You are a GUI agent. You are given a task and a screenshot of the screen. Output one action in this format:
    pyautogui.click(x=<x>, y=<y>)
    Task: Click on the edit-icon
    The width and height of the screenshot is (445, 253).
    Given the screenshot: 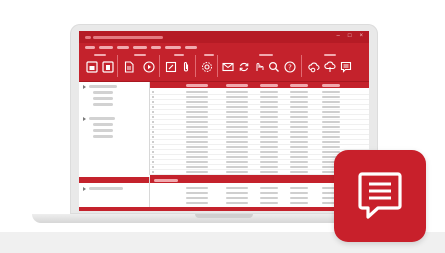 What is the action you would take?
    pyautogui.click(x=170, y=67)
    